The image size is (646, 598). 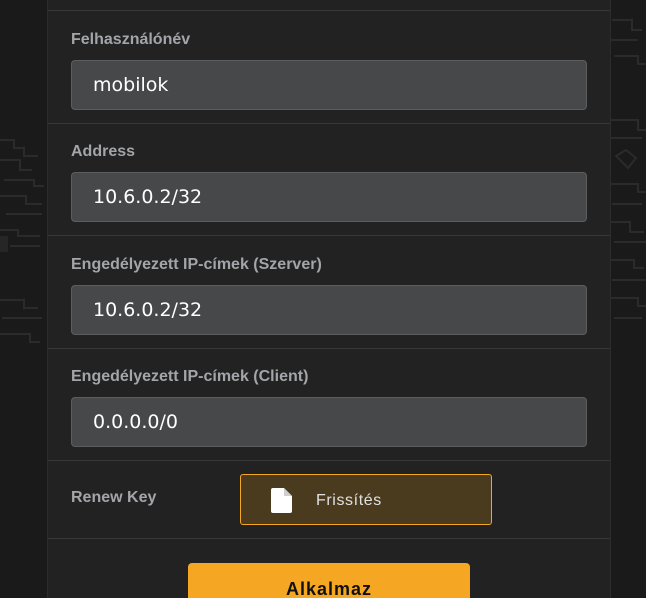 I want to click on allowed-ips-client-label: Engedélyezett IP-címek (Client), so click(x=190, y=376).